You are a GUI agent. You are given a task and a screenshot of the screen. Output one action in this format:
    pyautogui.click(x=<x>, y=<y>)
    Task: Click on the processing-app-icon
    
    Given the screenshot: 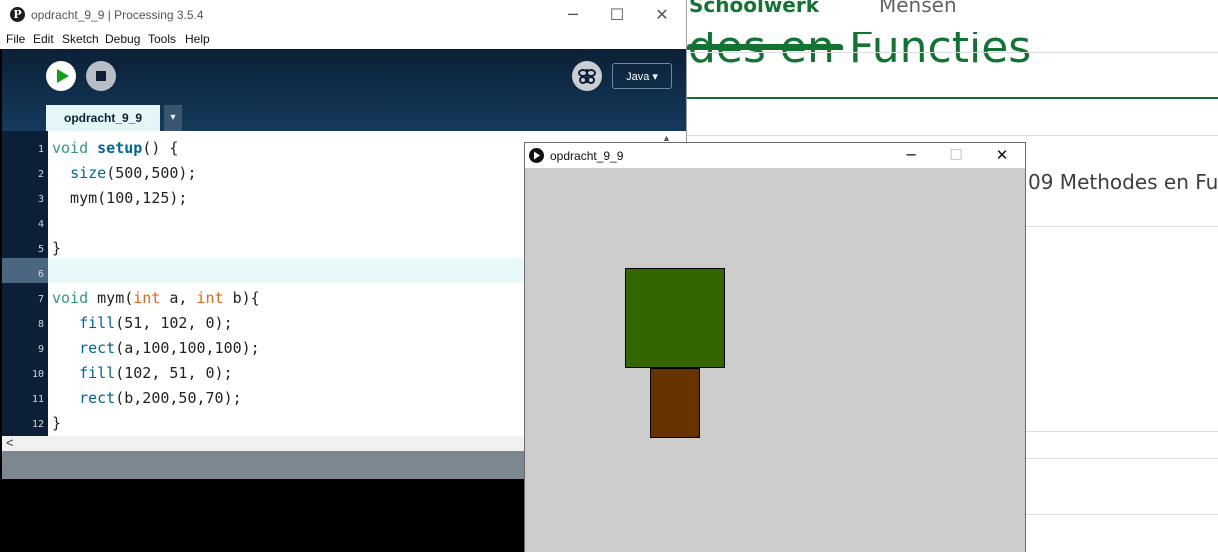 What is the action you would take?
    pyautogui.click(x=536, y=155)
    